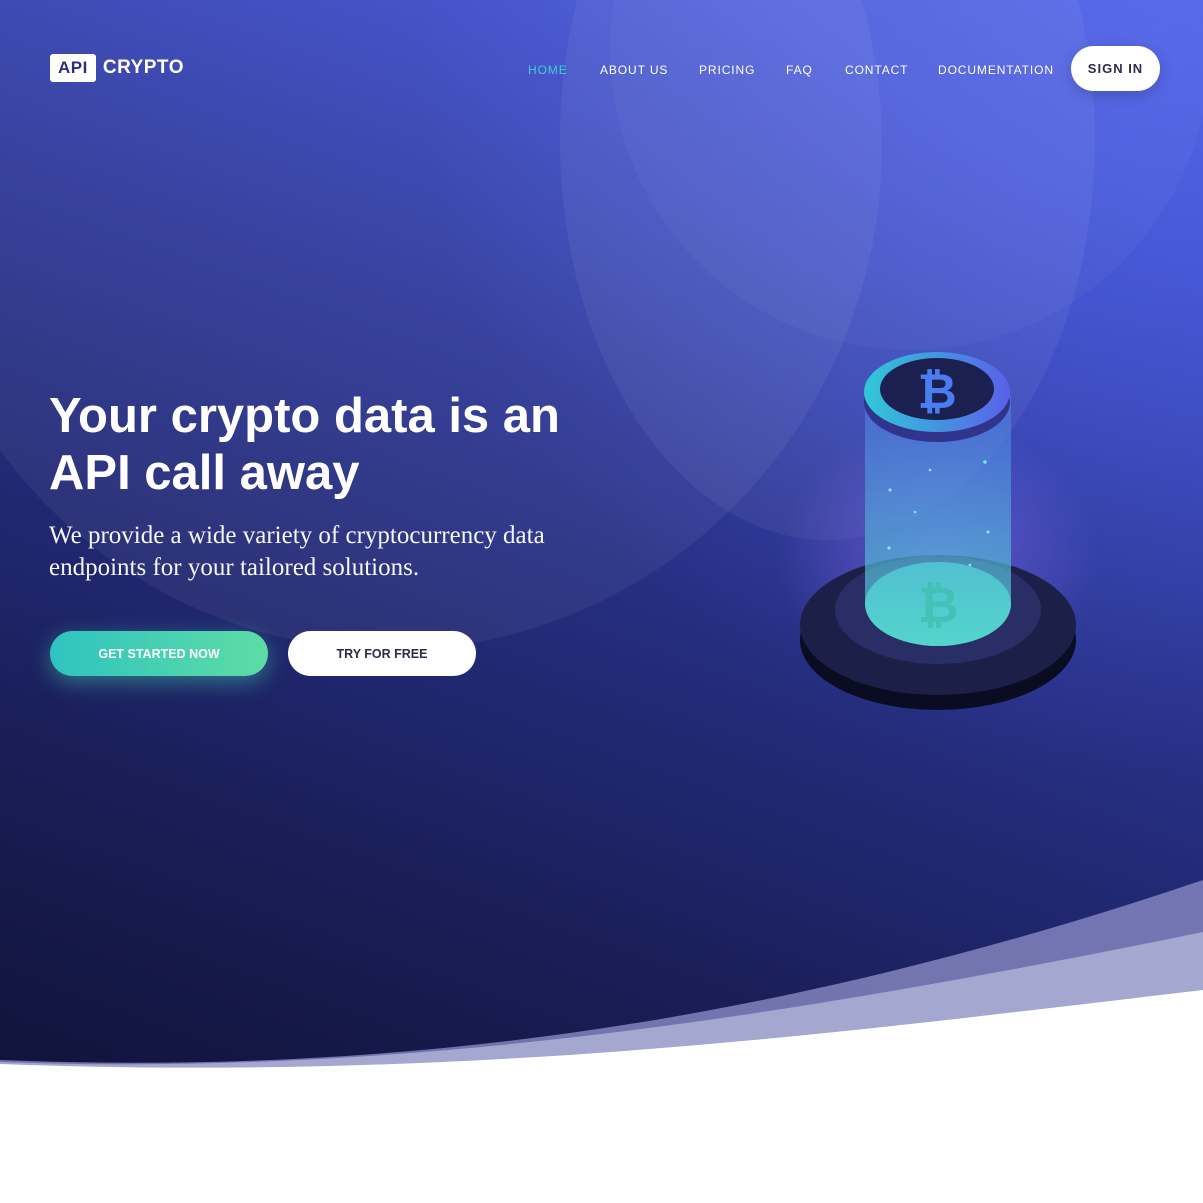 The image size is (1203, 1203). Describe the element at coordinates (876, 70) in the screenshot. I see `nav-item-contact: CONTACT` at that location.